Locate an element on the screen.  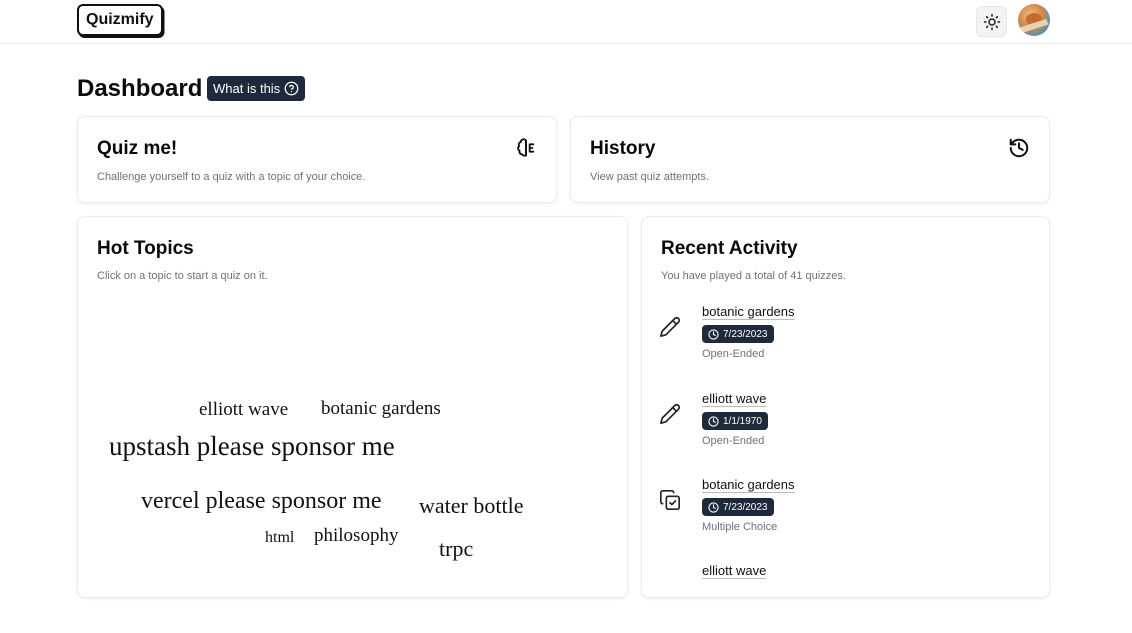
sun-icon is located at coordinates (991, 21).